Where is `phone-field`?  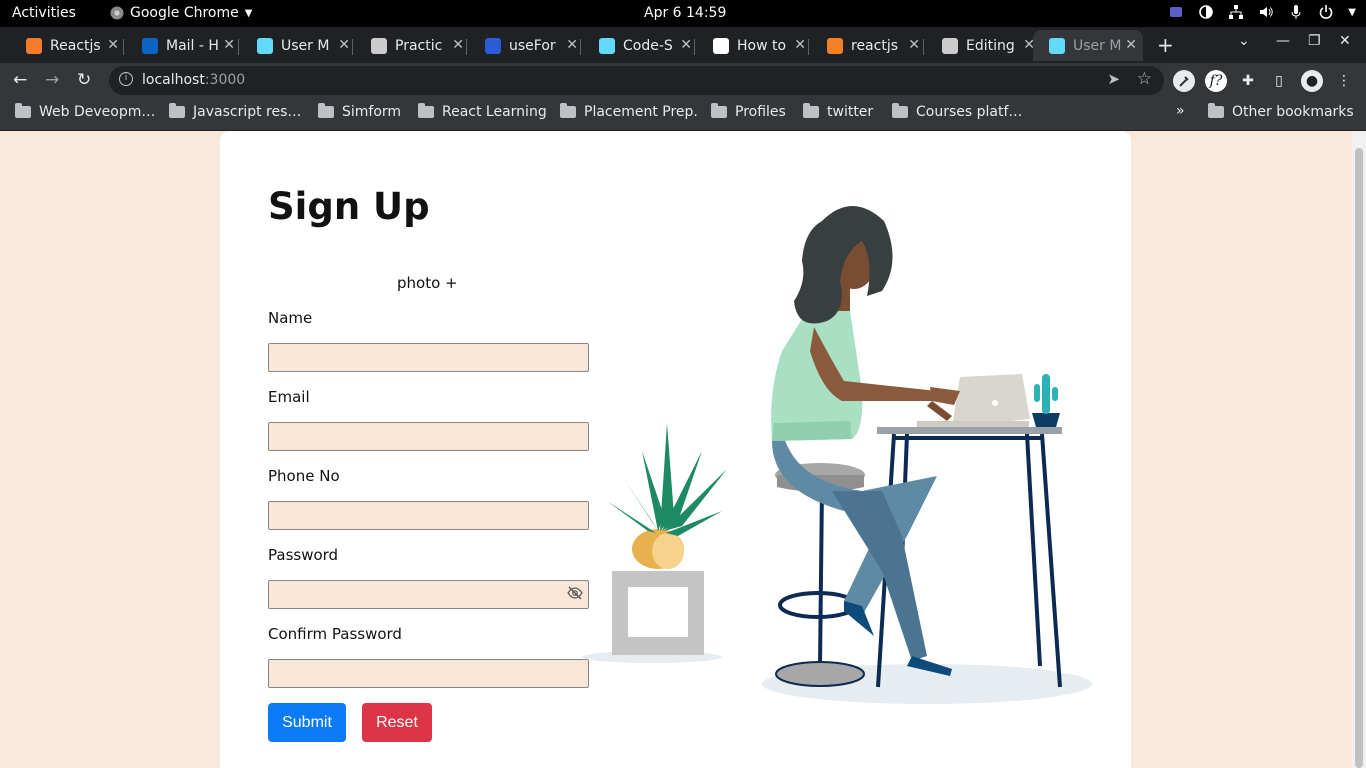
phone-field is located at coordinates (428, 515).